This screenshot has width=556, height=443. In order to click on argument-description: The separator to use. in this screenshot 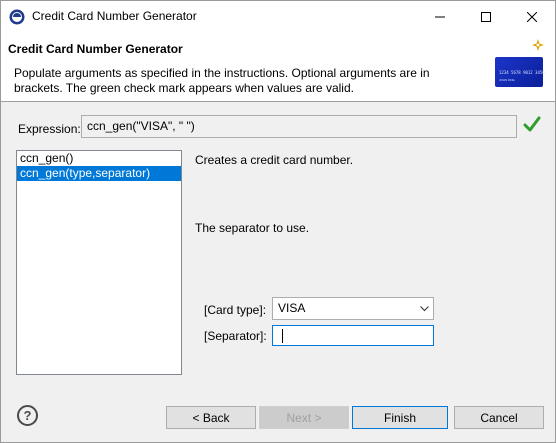, I will do `click(252, 228)`.